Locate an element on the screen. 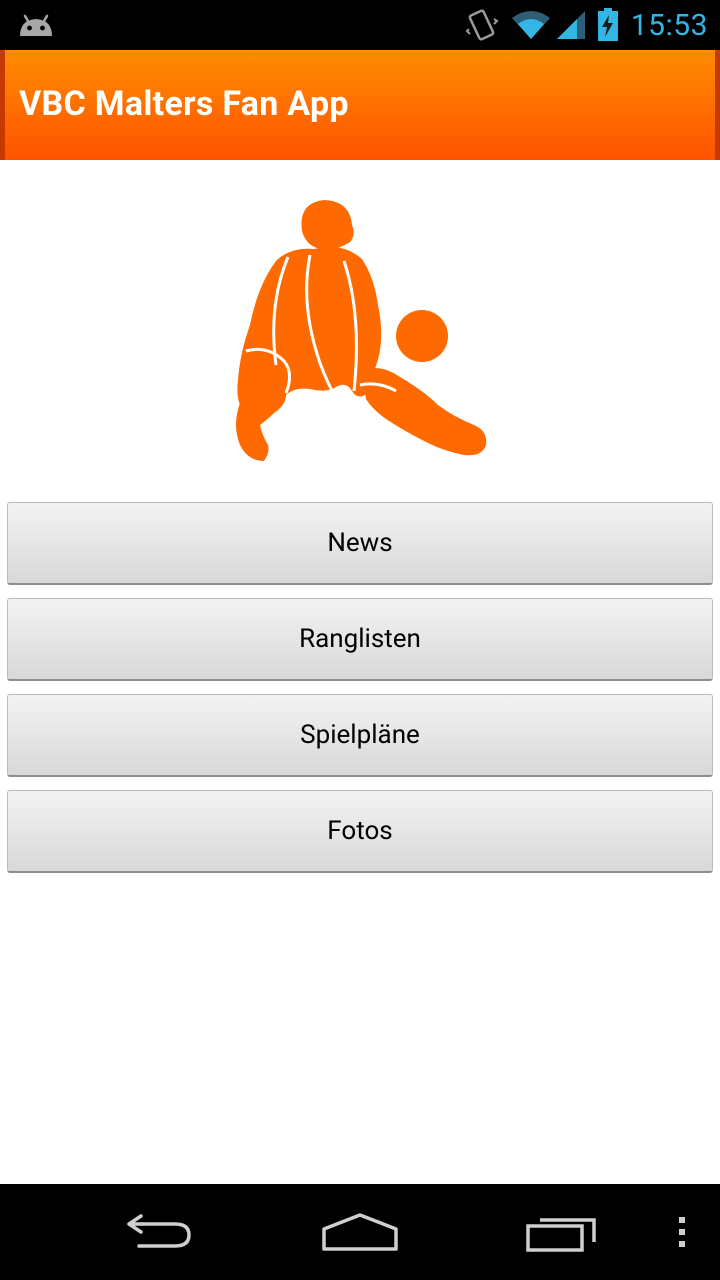 The image size is (720, 1280). volleyball-player-icon is located at coordinates (361, 330).